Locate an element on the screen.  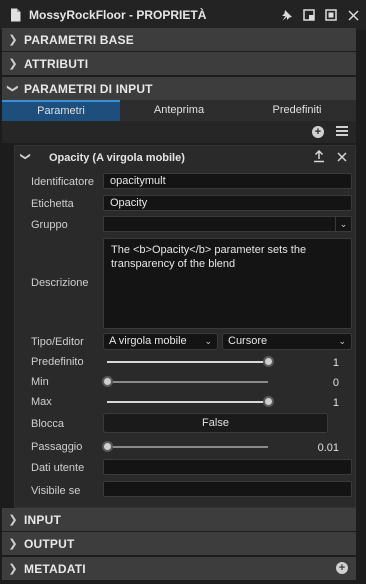
user-data-field is located at coordinates (227, 467).